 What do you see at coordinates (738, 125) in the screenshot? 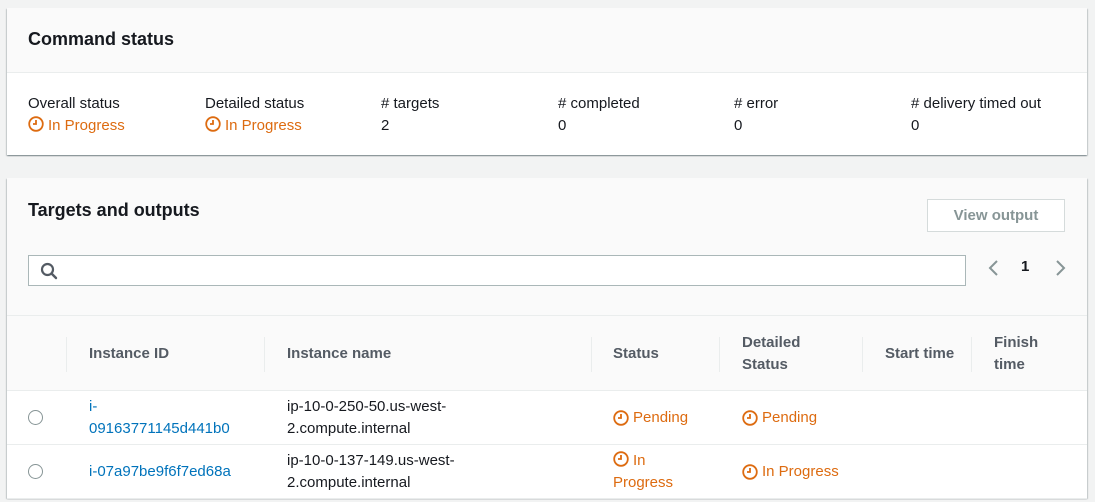
I see `error-count-value: 0` at bounding box center [738, 125].